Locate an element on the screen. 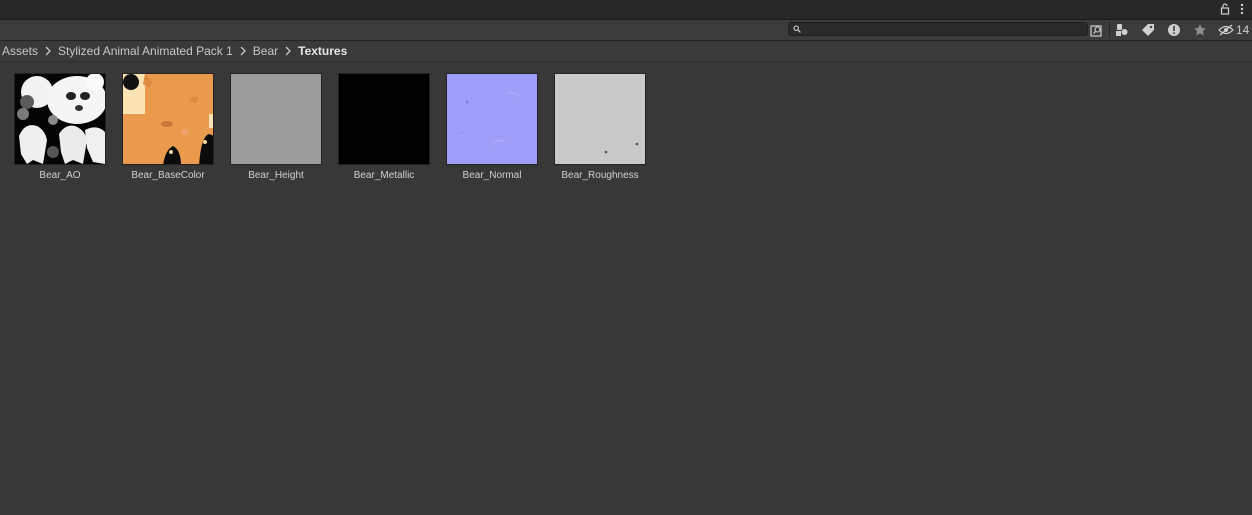 The height and width of the screenshot is (515, 1252). asset-tile-bear-height: Bear_Height is located at coordinates (276, 129).